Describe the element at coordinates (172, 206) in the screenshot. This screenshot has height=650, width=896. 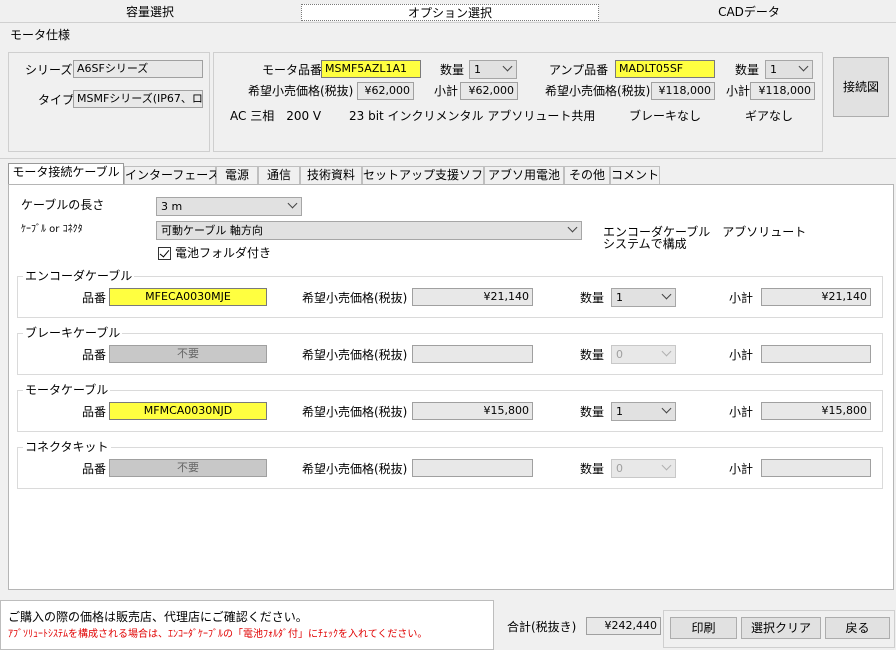
I see `cable-length-value: 3 m` at that location.